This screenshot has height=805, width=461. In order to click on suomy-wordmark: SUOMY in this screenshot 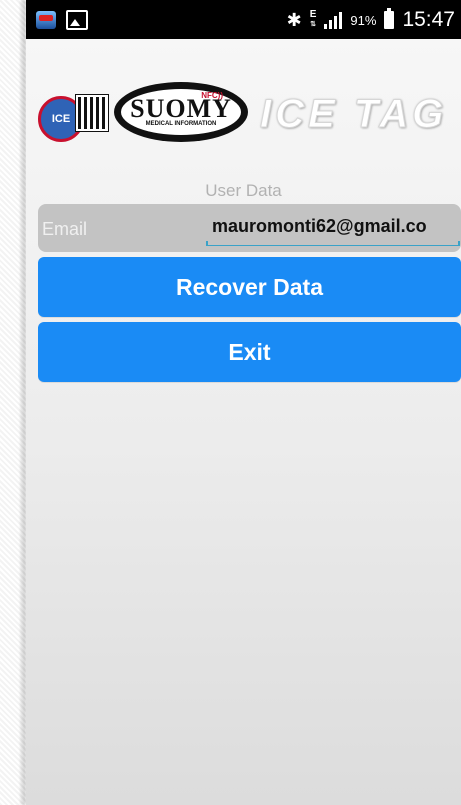, I will do `click(181, 108)`.